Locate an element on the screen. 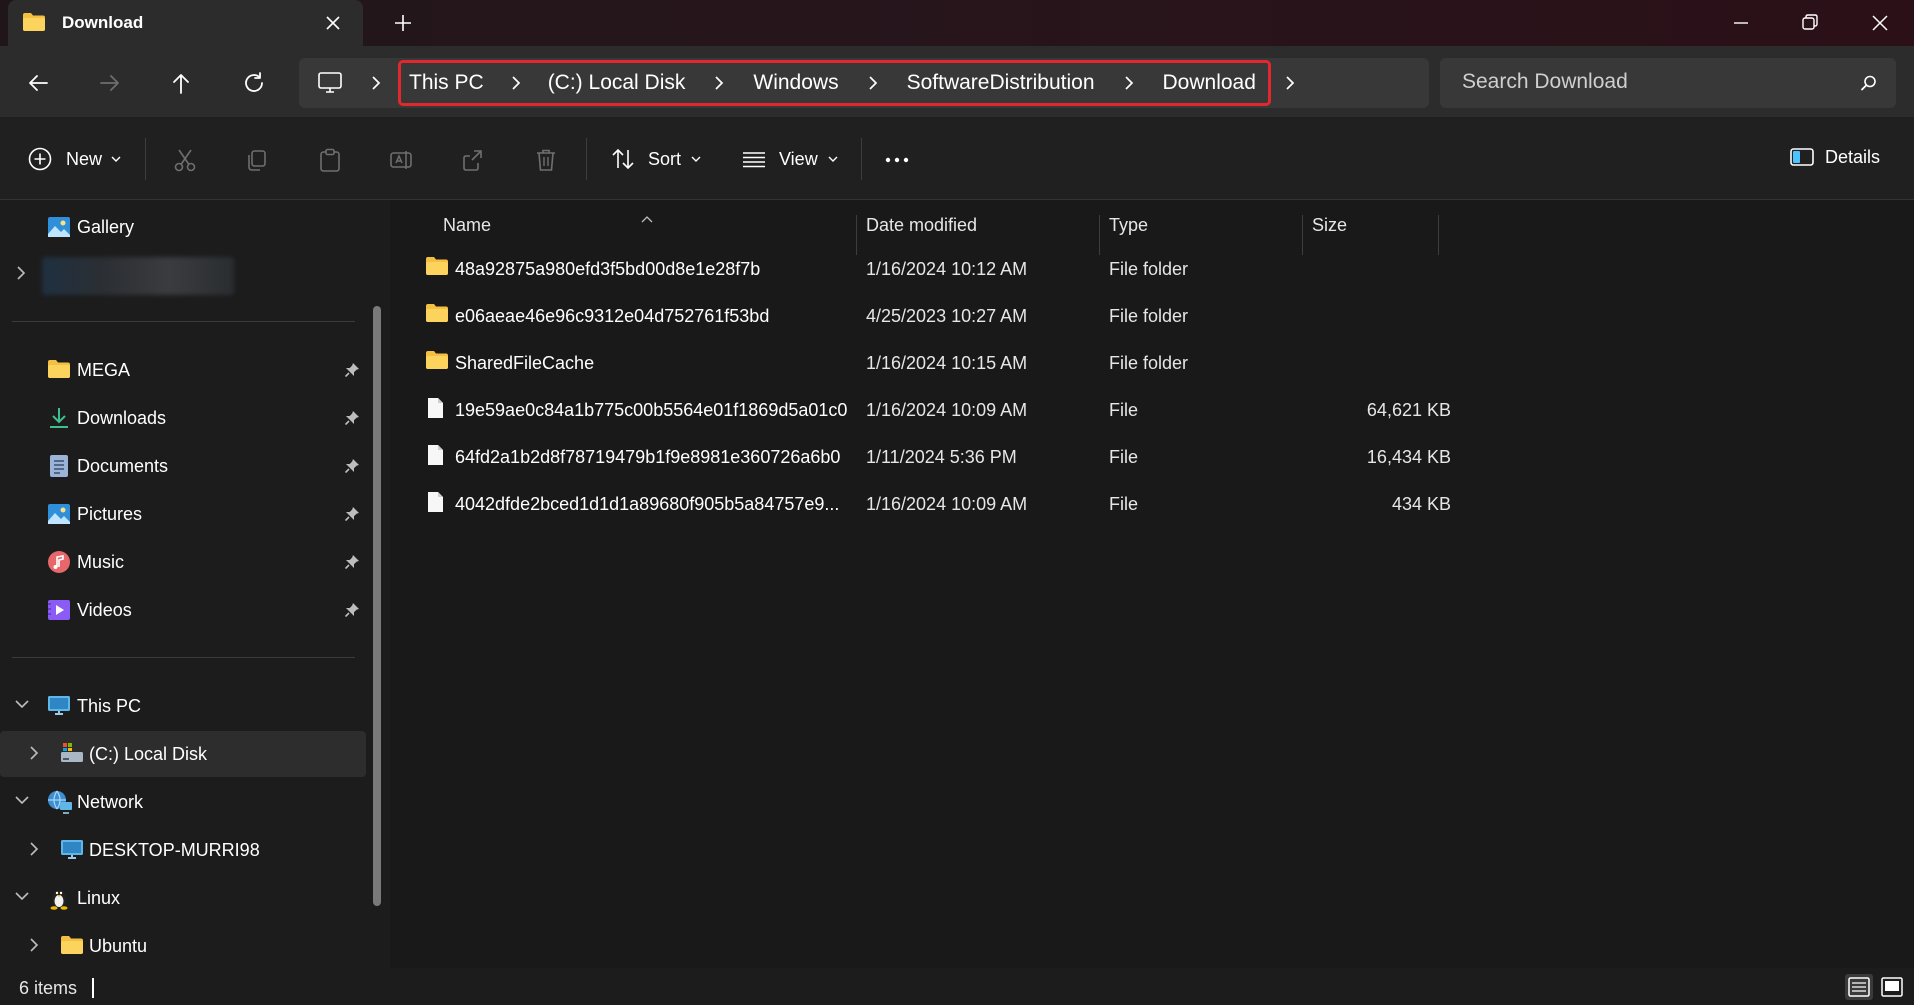 This screenshot has height=1005, width=1914. view-button: View is located at coordinates (789, 159).